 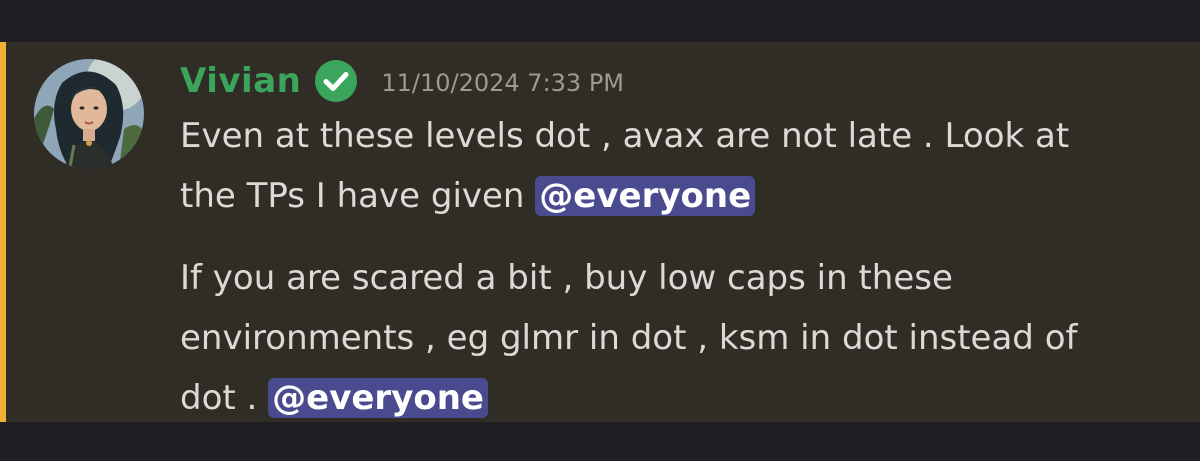 I want to click on message-header: Vivian 11/10/2024 7:33 PM, so click(x=402, y=81).